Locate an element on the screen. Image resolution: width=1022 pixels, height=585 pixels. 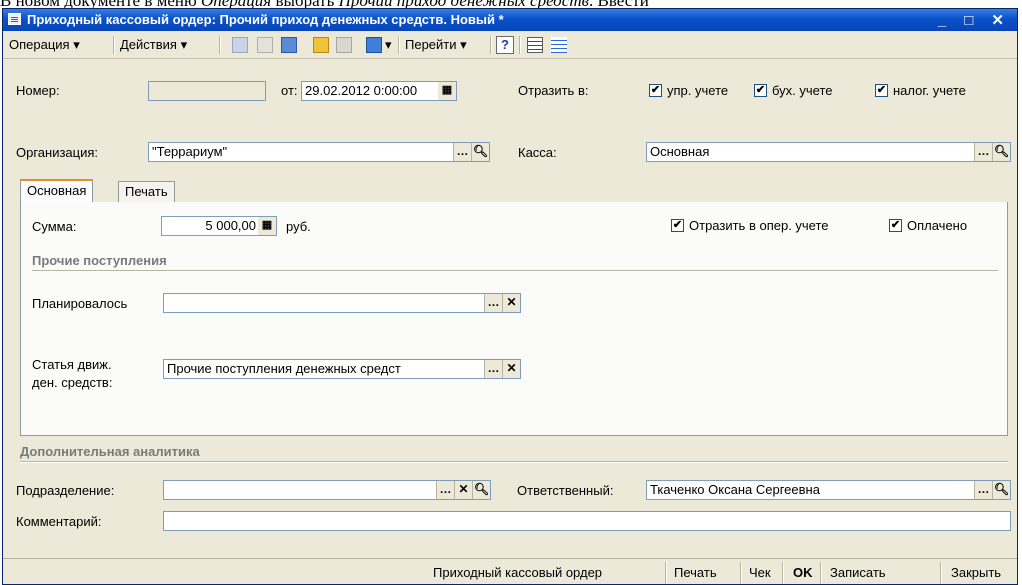
receipt-order-button: Приходный кассовый ордер is located at coordinates (517, 572).